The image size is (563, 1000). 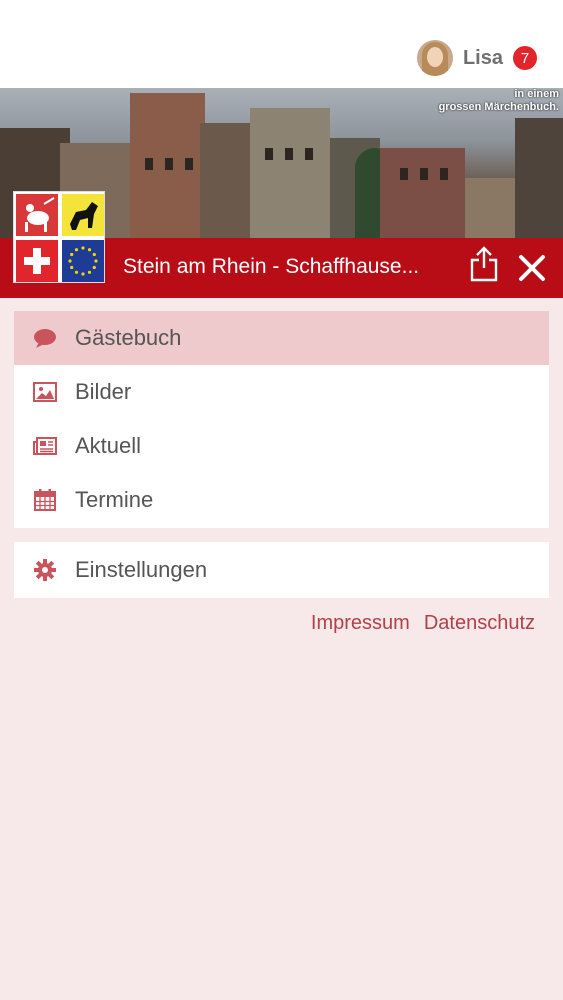 I want to click on menu-item-bilder: Bilder, so click(x=281, y=392).